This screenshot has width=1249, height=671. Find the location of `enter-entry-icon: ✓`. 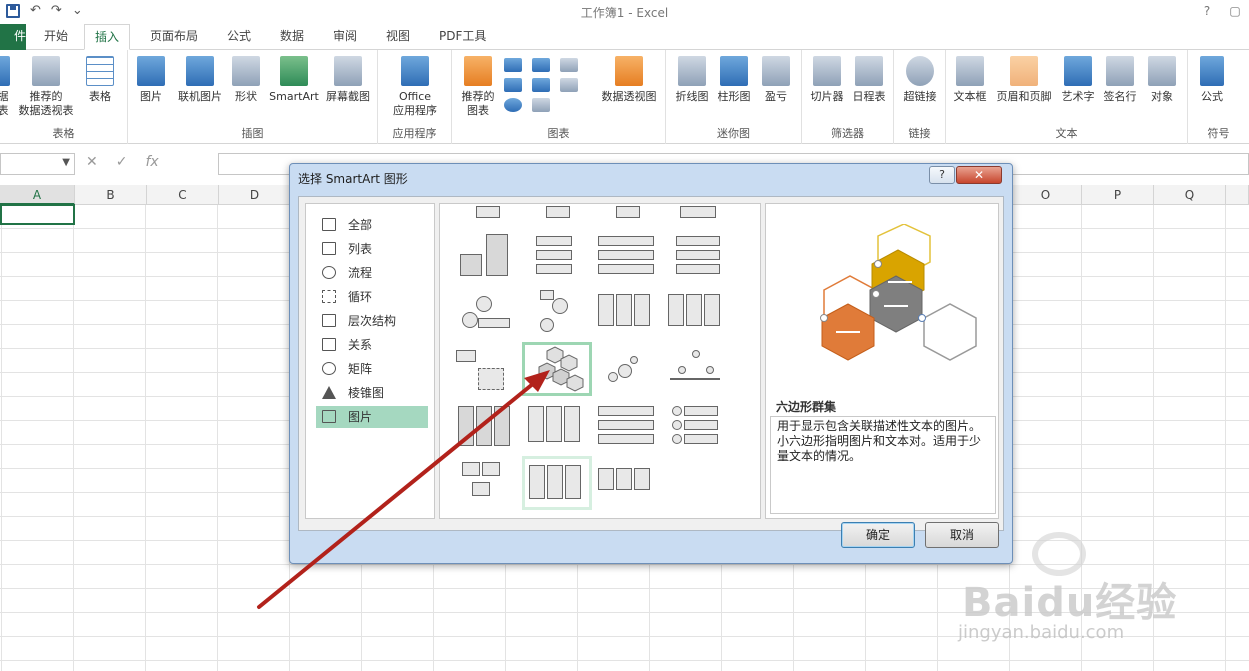

enter-entry-icon: ✓ is located at coordinates (122, 162).